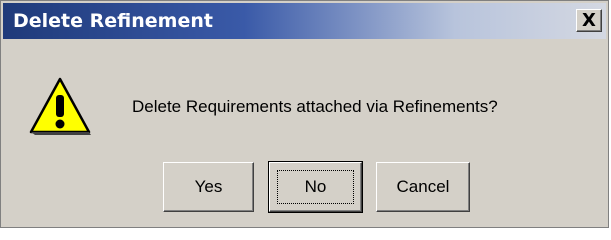 The image size is (611, 240). I want to click on focus-ring, so click(315, 187).